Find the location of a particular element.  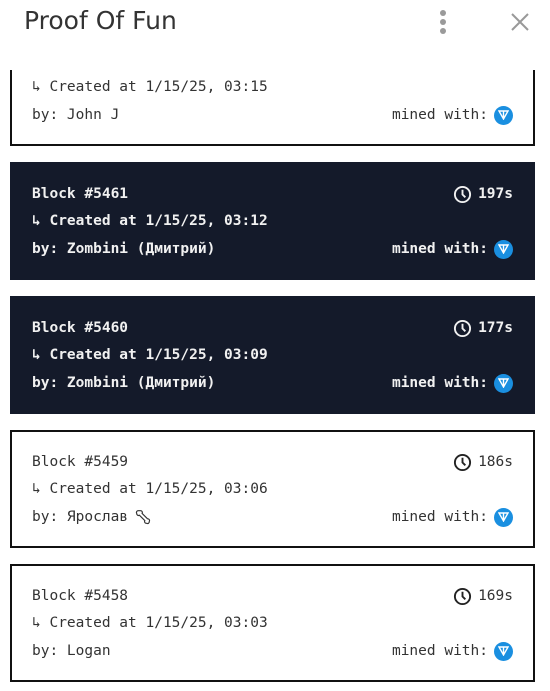

block-number: Block #5460 is located at coordinates (80, 328).